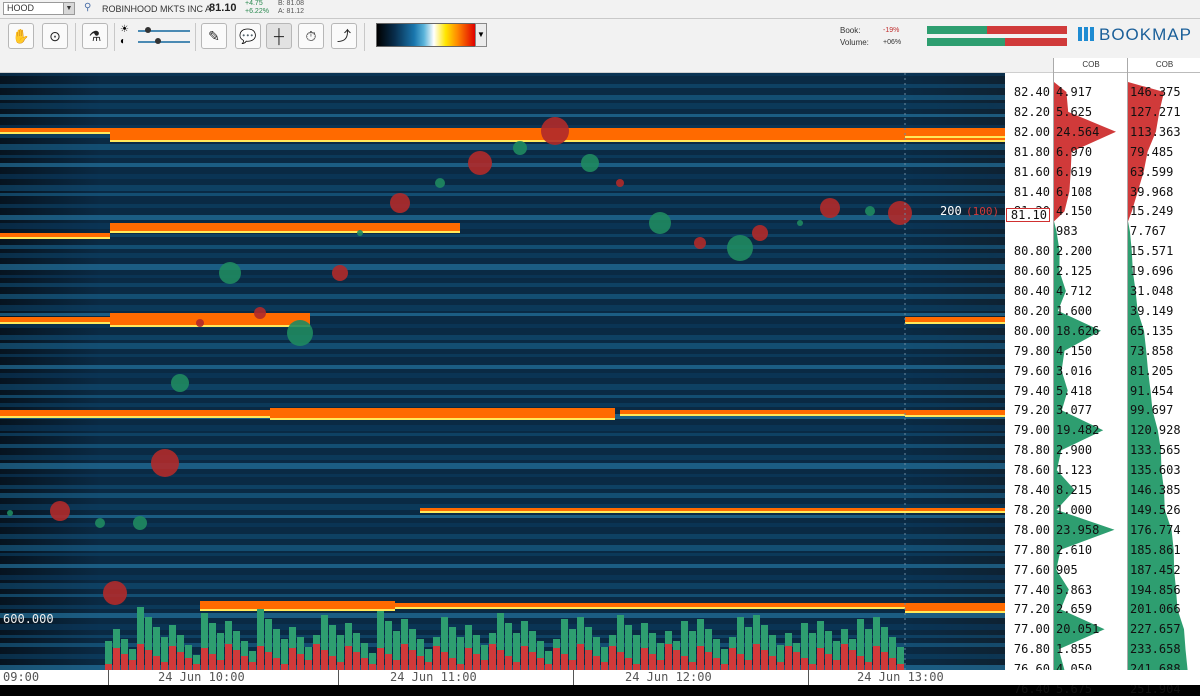 The height and width of the screenshot is (696, 1200). What do you see at coordinates (1031, 430) in the screenshot?
I see `price-level-label: 79.00` at bounding box center [1031, 430].